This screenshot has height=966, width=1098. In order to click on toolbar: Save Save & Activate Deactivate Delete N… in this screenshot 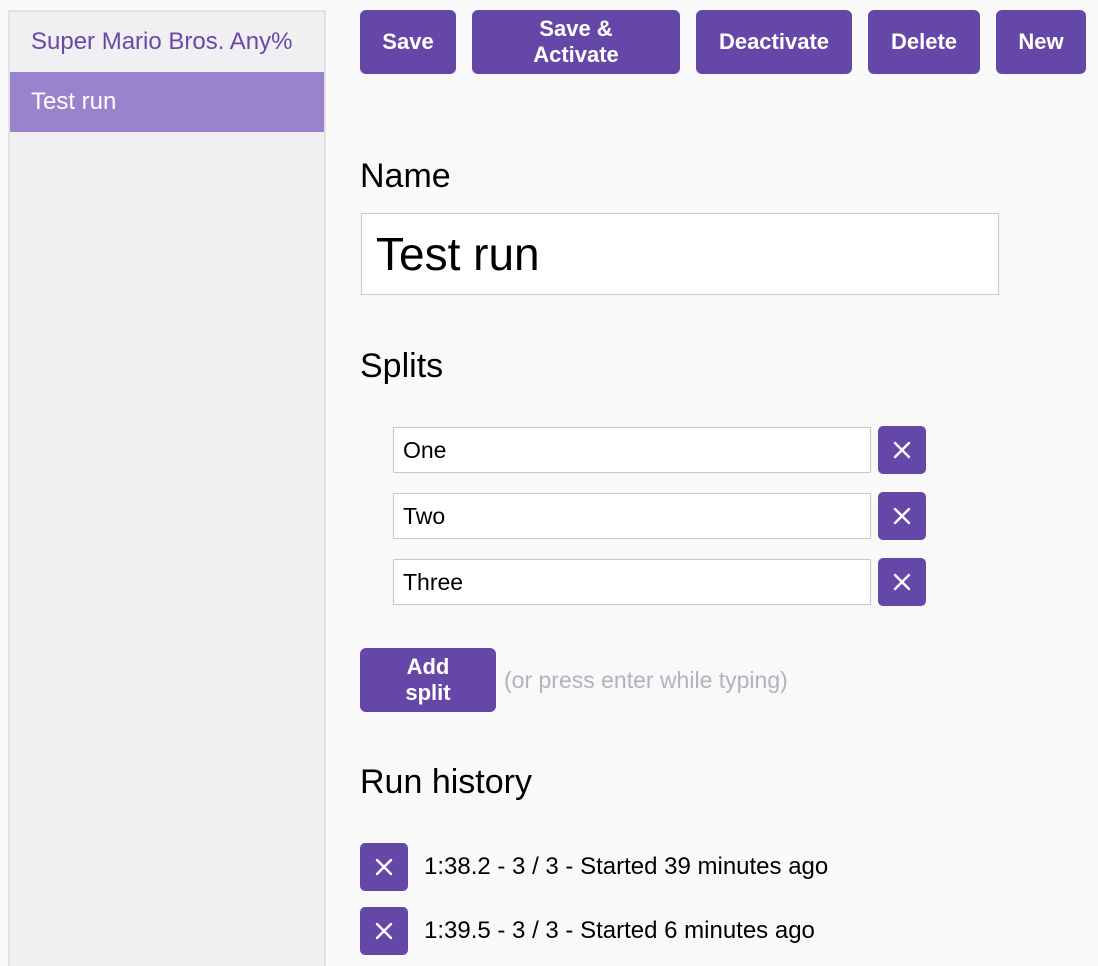, I will do `click(723, 42)`.